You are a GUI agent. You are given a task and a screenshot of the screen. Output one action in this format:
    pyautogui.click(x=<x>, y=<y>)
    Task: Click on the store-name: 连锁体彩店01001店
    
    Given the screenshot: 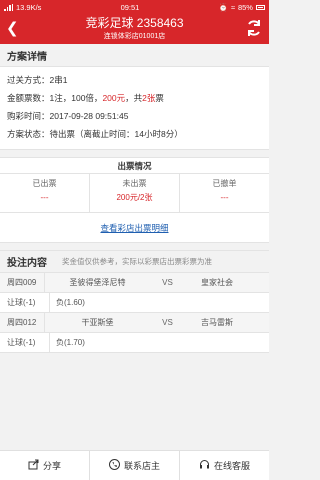 What is the action you would take?
    pyautogui.click(x=134, y=36)
    